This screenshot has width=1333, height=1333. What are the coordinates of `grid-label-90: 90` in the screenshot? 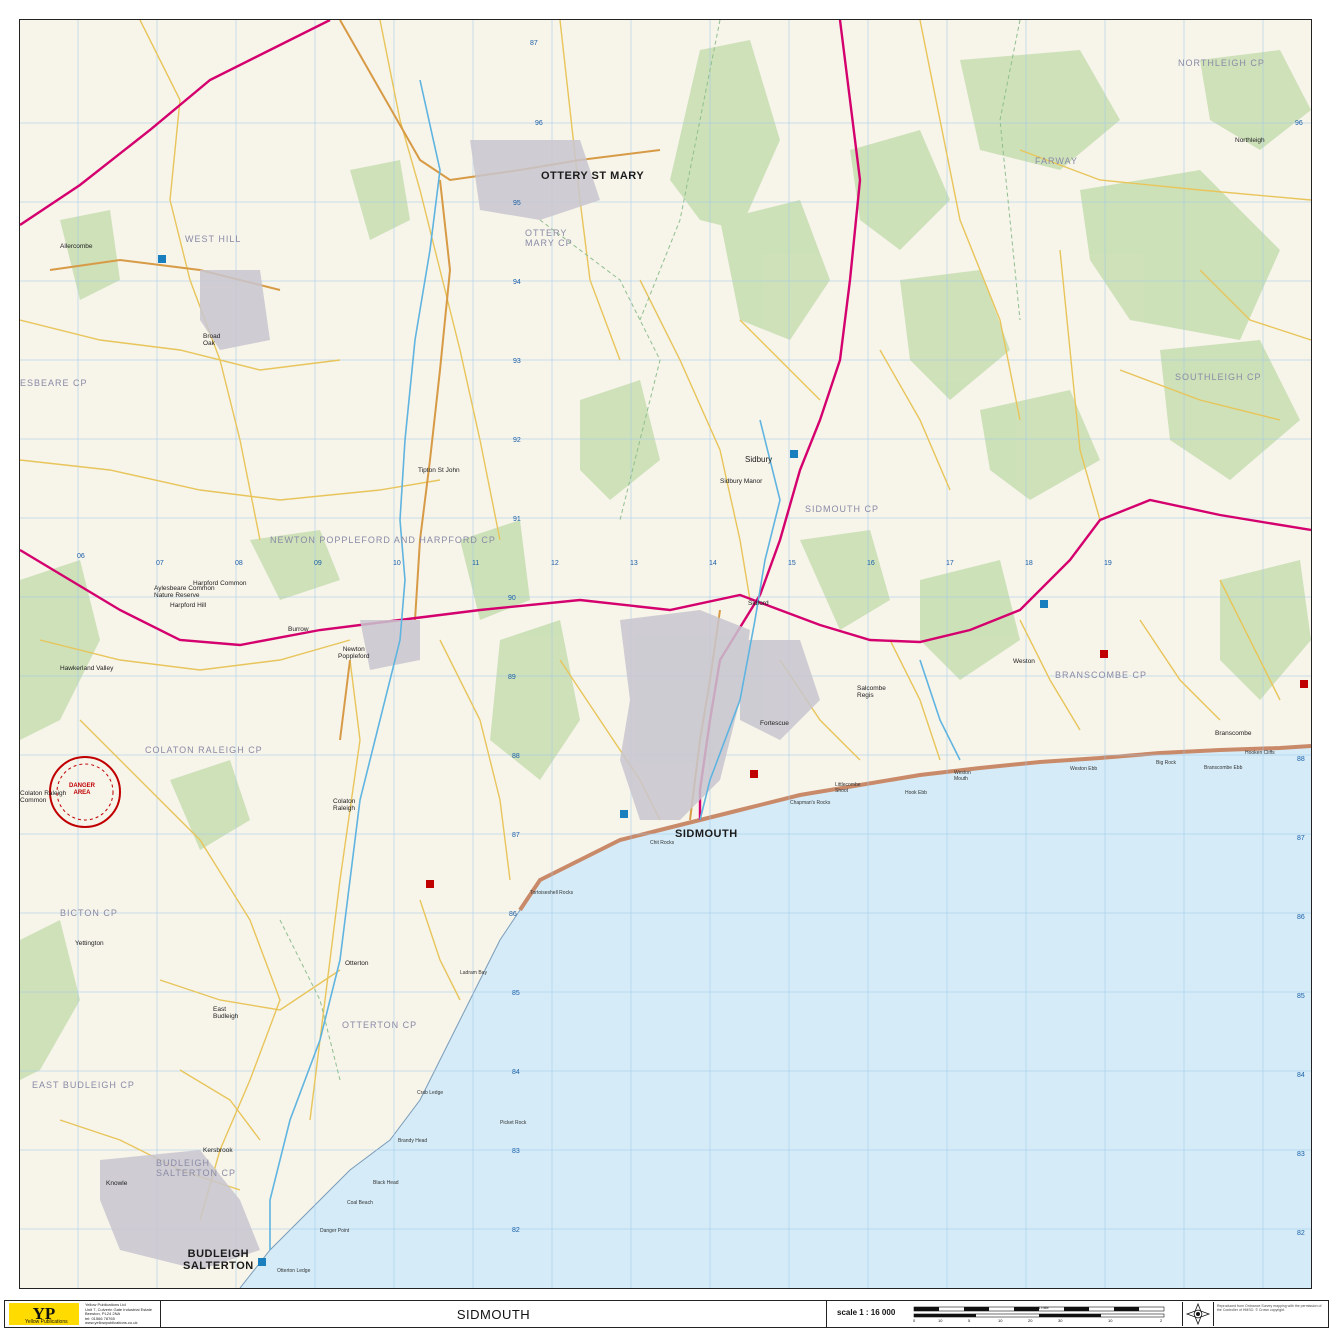 It's located at (512, 598).